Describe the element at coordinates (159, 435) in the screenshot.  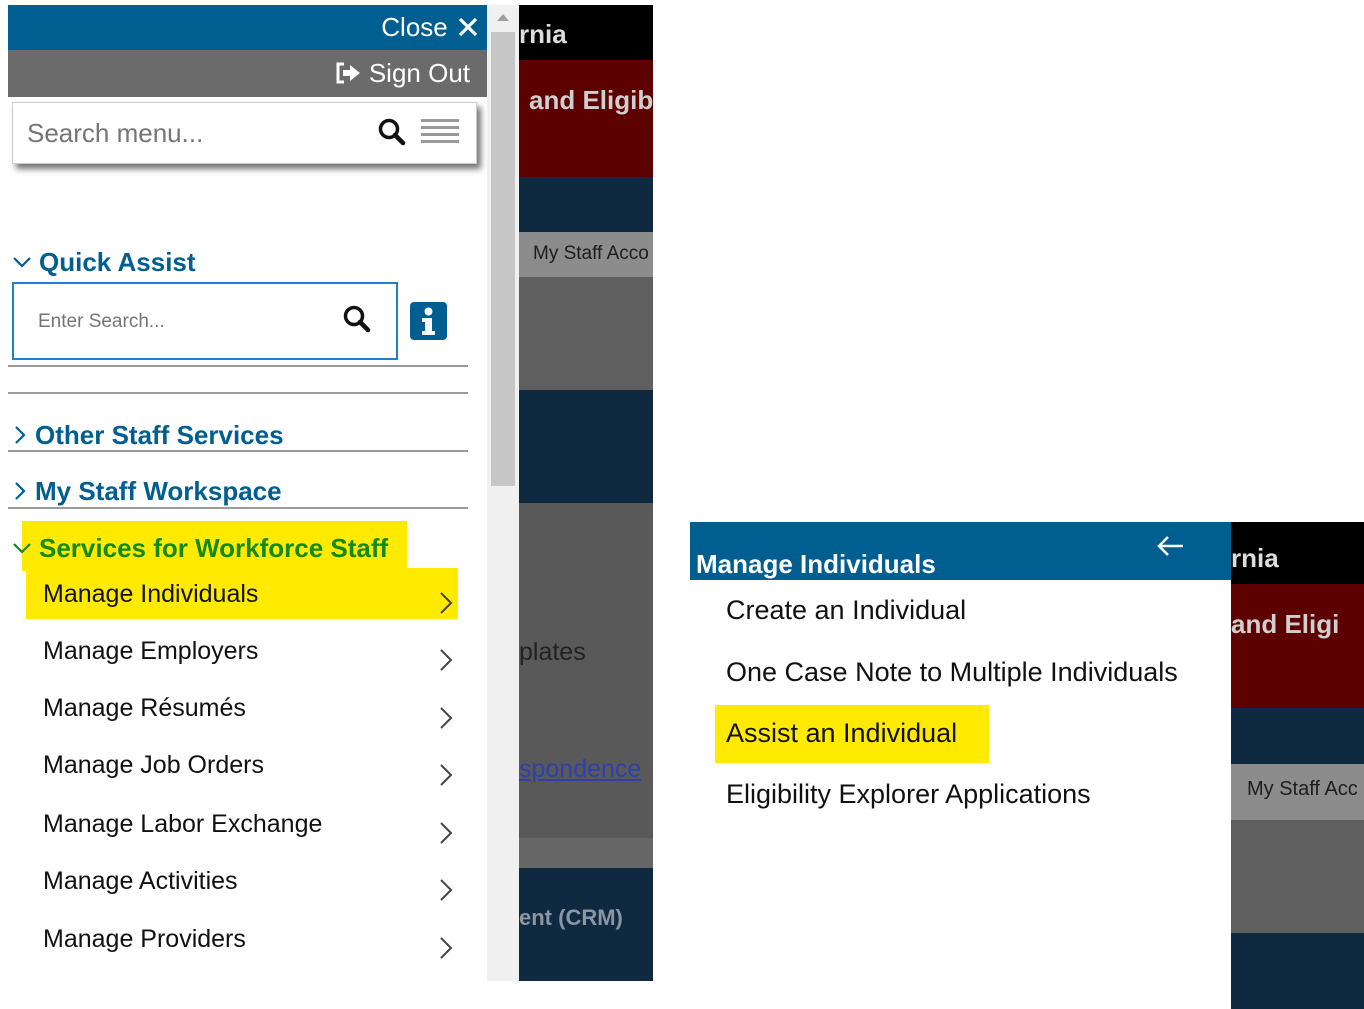
I see `section-label: Other Staff Services` at that location.